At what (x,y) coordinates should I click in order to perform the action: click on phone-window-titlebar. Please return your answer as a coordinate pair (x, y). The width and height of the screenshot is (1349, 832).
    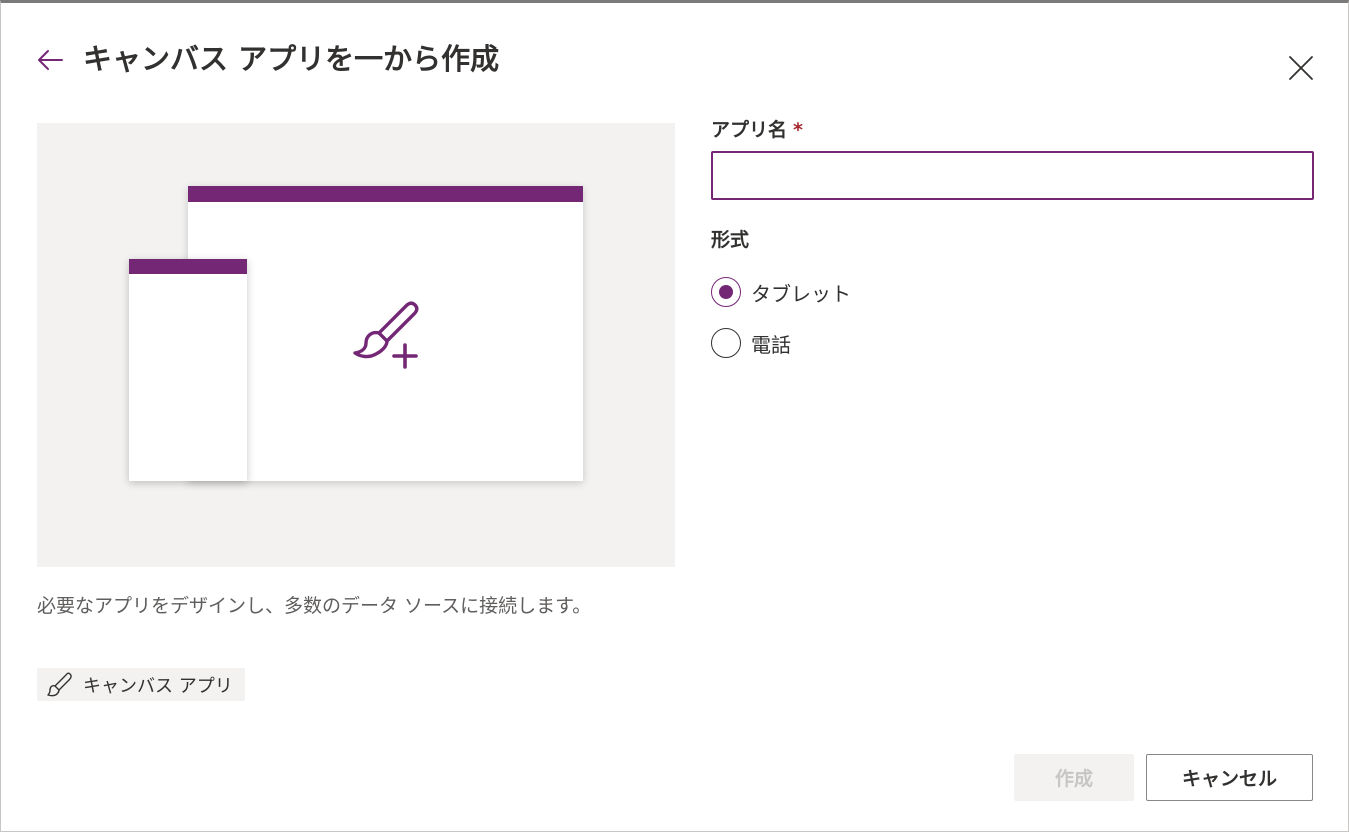
    Looking at the image, I should click on (188, 266).